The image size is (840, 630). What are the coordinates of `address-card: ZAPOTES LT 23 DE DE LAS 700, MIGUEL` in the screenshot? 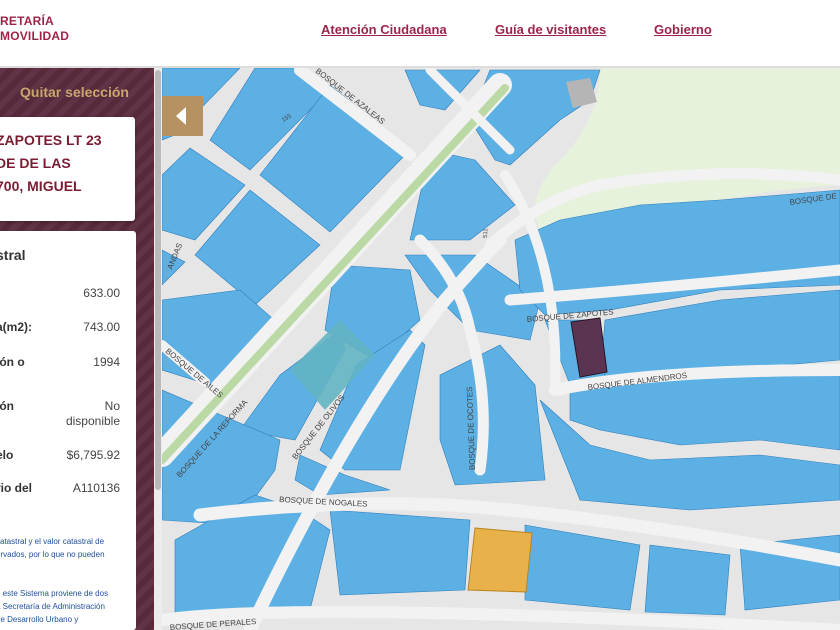 It's located at (67, 169).